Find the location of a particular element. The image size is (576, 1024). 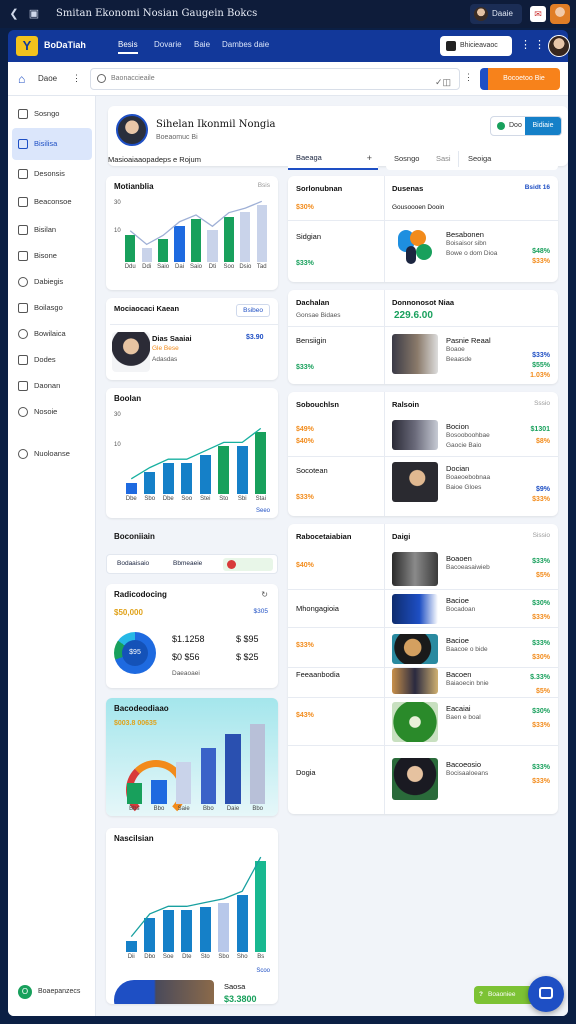

refresh-icon: ↻ is located at coordinates (264, 594).